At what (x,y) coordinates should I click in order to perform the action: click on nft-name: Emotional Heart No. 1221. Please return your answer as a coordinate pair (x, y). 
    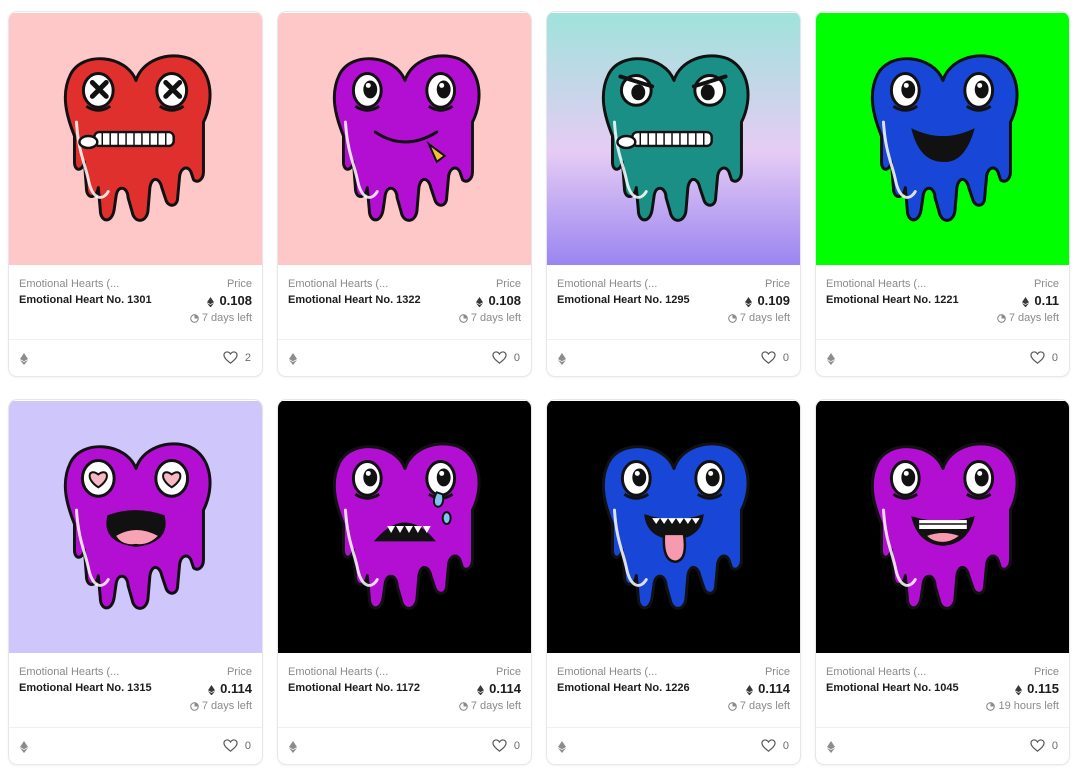
    Looking at the image, I should click on (896, 300).